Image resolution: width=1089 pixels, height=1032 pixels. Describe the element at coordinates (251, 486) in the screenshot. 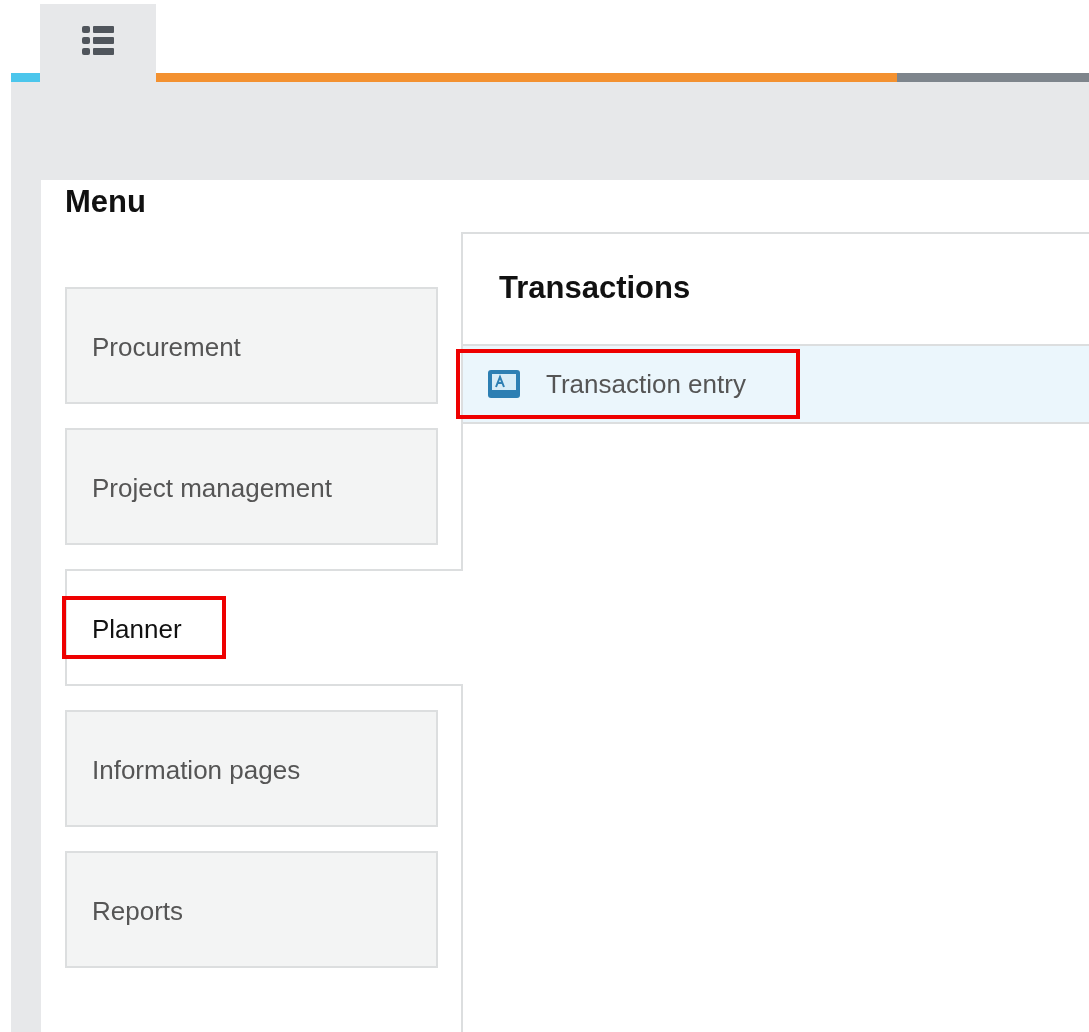

I see `menu-item: Project management` at that location.